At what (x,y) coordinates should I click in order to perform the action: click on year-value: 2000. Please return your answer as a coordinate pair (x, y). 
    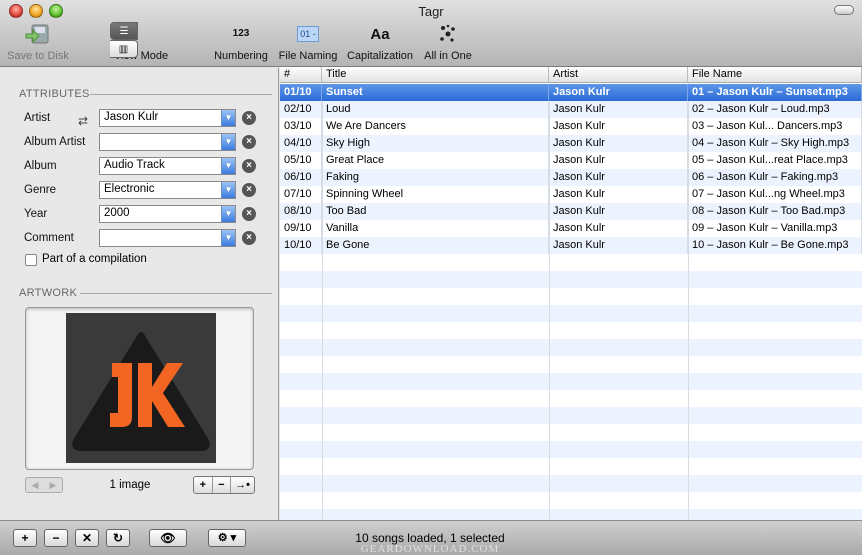
    Looking at the image, I should click on (117, 213).